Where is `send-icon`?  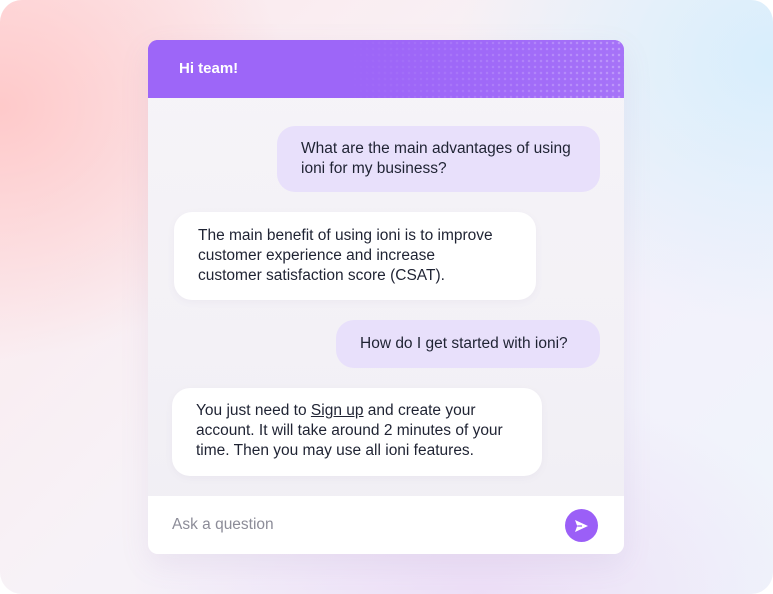
send-icon is located at coordinates (581, 525).